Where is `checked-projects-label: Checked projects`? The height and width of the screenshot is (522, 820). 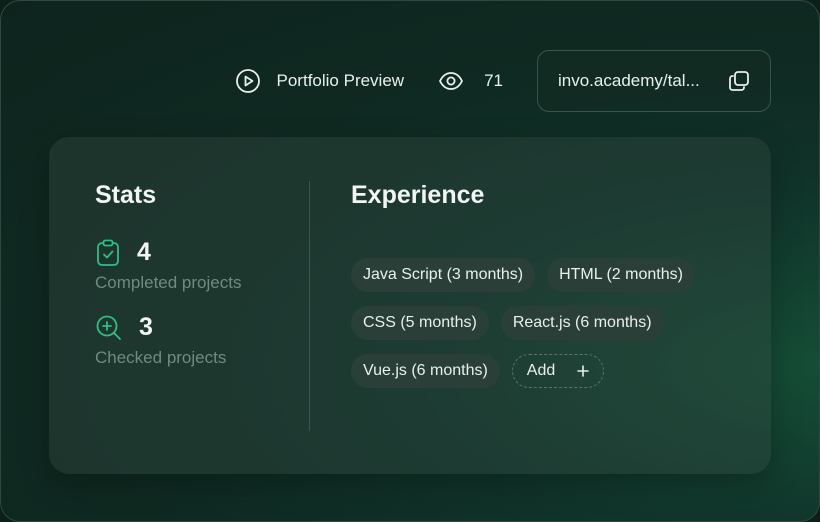 checked-projects-label: Checked projects is located at coordinates (161, 357).